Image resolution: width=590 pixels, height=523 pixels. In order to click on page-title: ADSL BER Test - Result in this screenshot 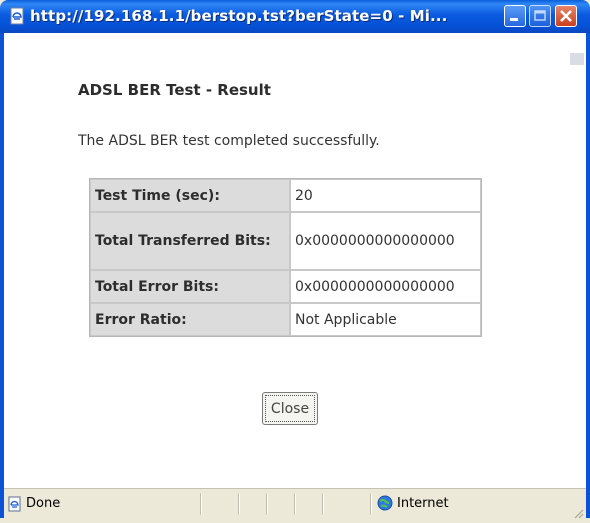, I will do `click(174, 90)`.